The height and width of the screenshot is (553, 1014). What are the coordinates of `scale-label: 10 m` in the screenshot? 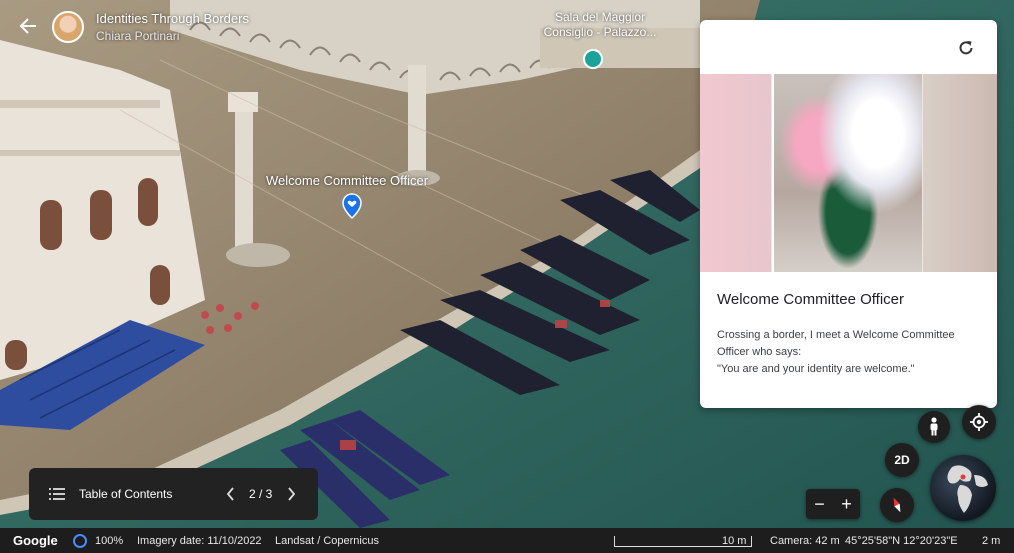 It's located at (734, 541).